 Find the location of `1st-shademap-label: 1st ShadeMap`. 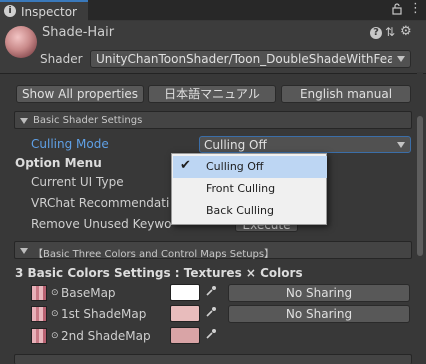

1st-shademap-label: 1st ShadeMap is located at coordinates (104, 314).